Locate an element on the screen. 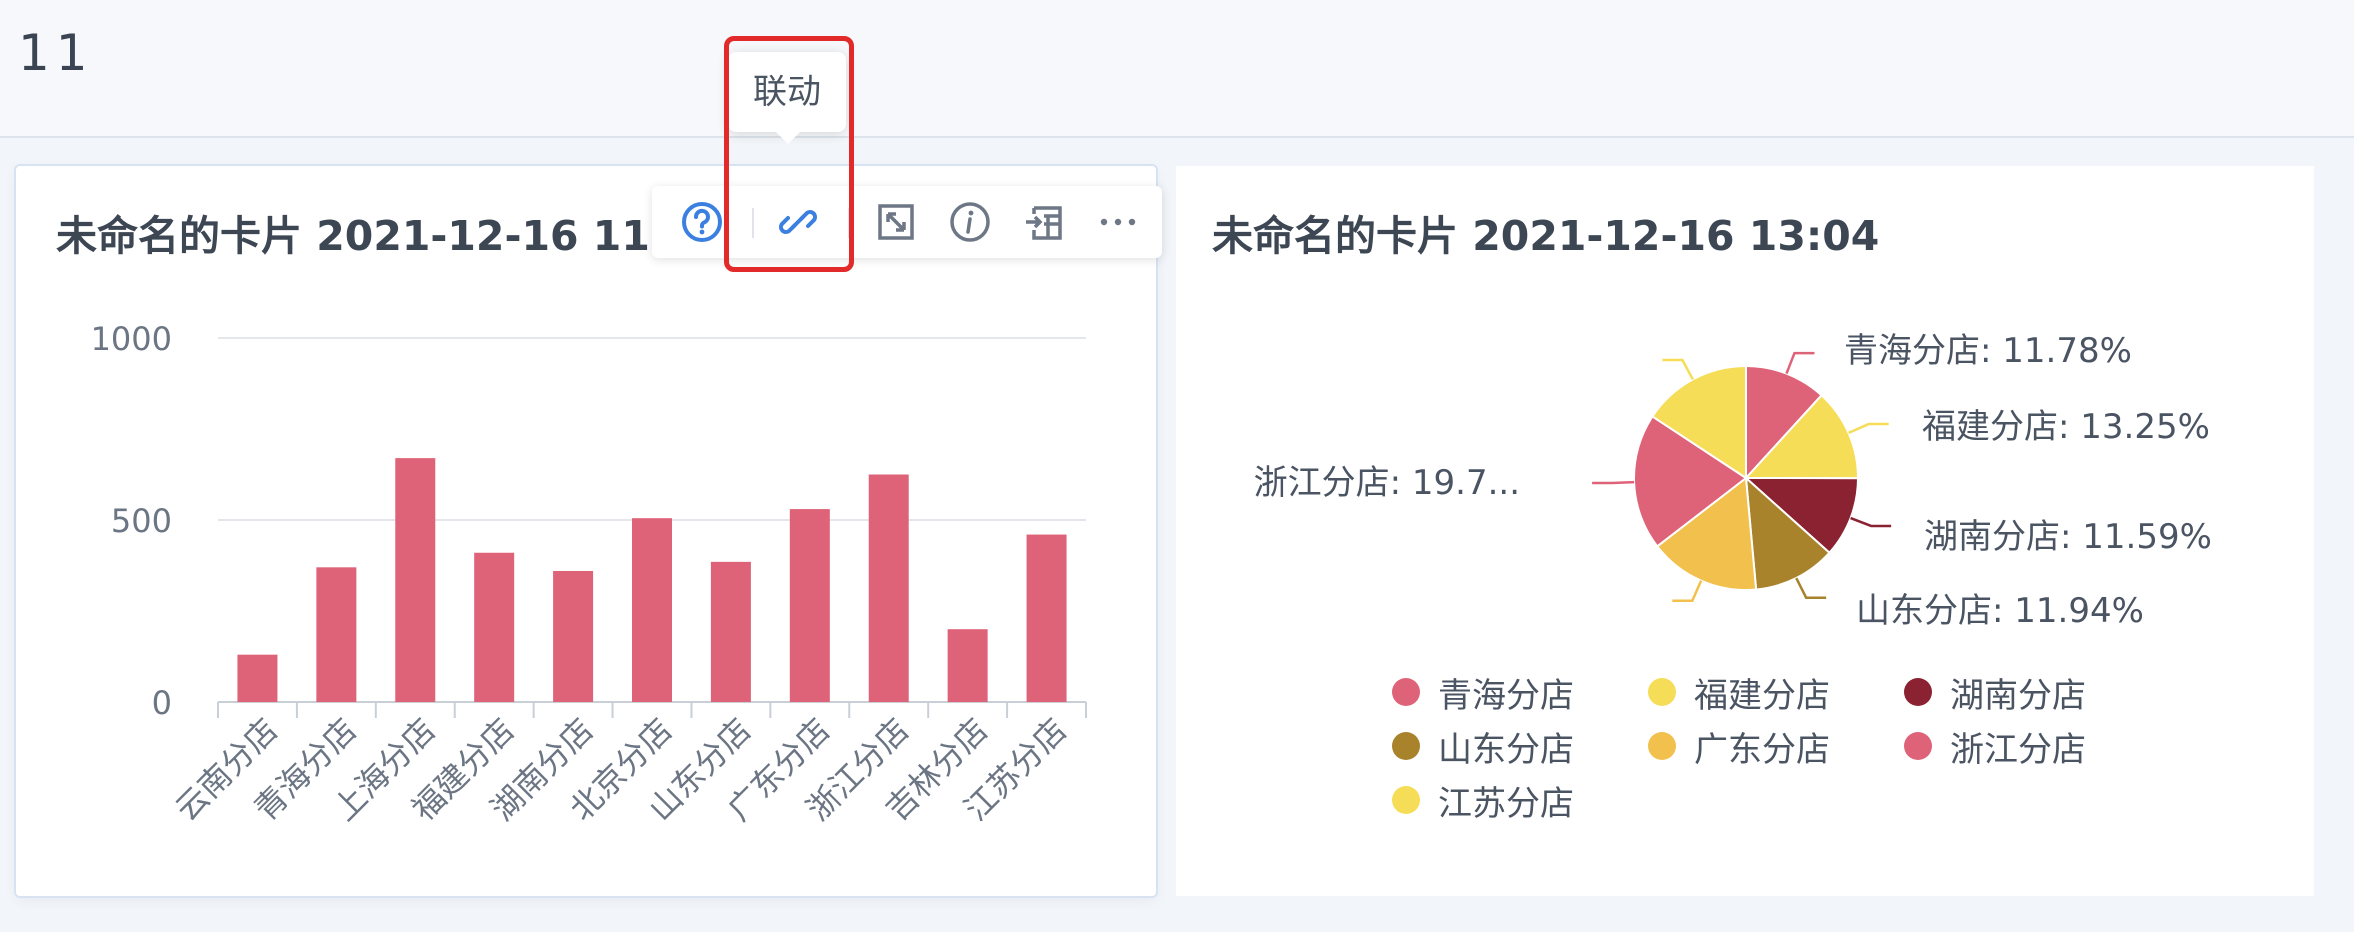 This screenshot has height=932, width=2354. pie-legend: 青海分店 福建分店 湖南分店山东分店 广东分店 浙江分店江苏分店 is located at coordinates (1772, 748).